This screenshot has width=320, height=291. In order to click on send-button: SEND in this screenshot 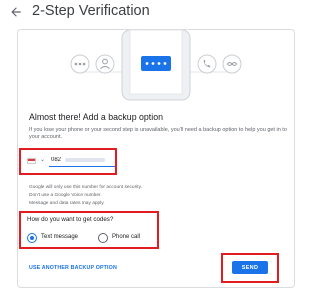, I will do `click(250, 267)`.